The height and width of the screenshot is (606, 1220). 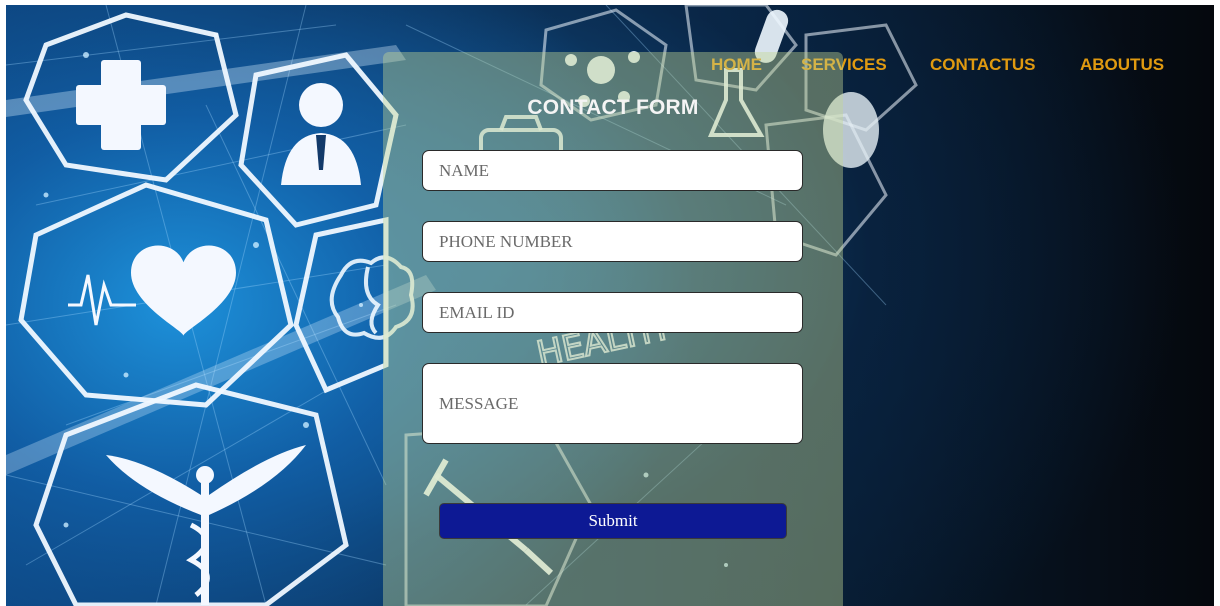 What do you see at coordinates (206, 525) in the screenshot?
I see `caduceus-icon` at bounding box center [206, 525].